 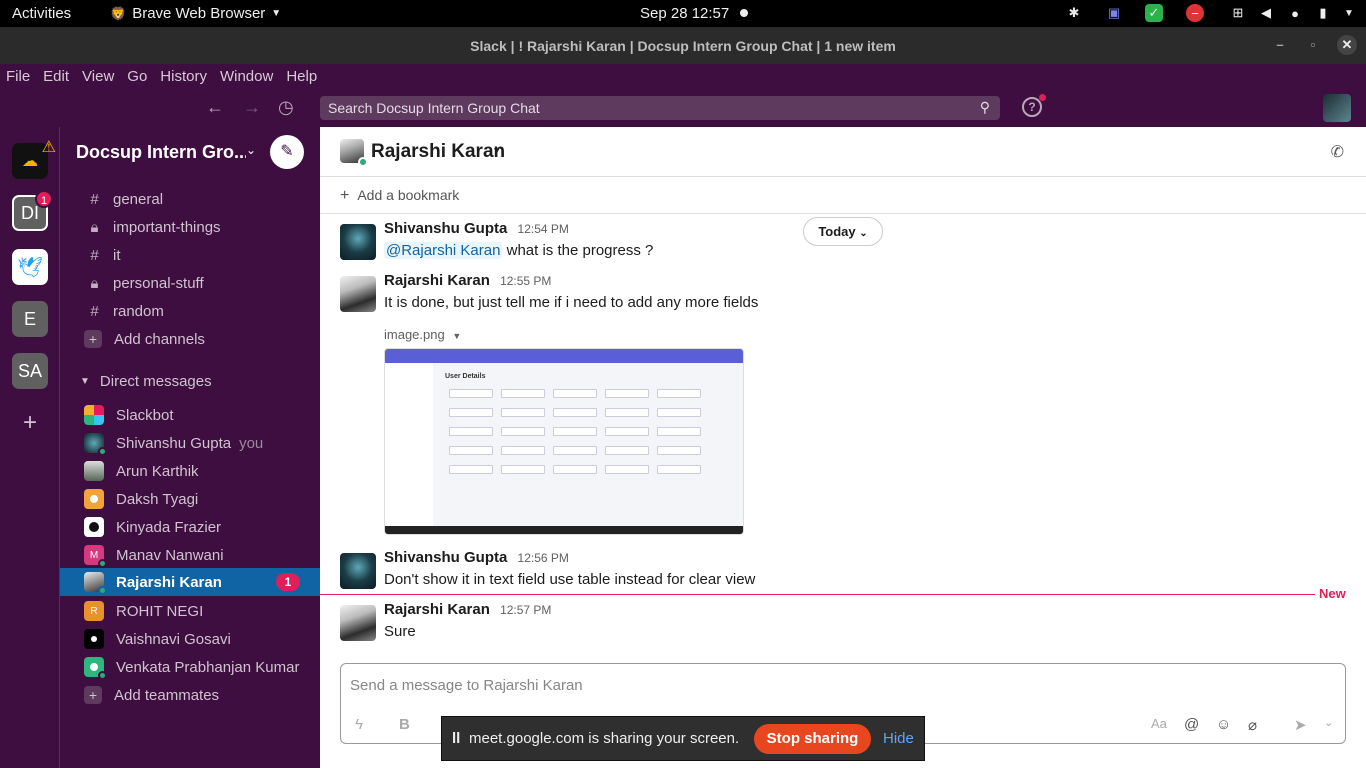 I want to click on menu-help: Help, so click(x=301, y=76).